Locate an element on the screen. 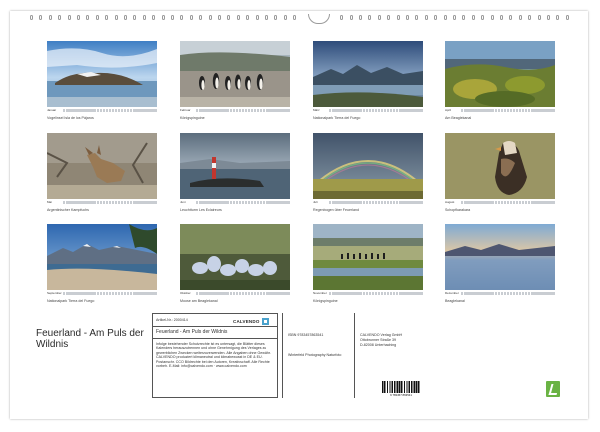 The height and width of the screenshot is (432, 600). photo-august is located at coordinates (500, 166).